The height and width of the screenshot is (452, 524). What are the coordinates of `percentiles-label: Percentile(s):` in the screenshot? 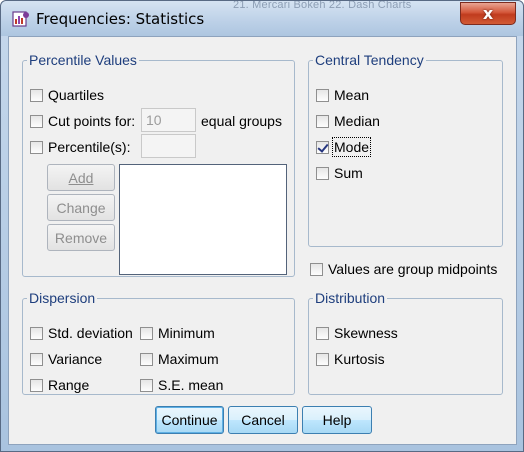 It's located at (89, 147).